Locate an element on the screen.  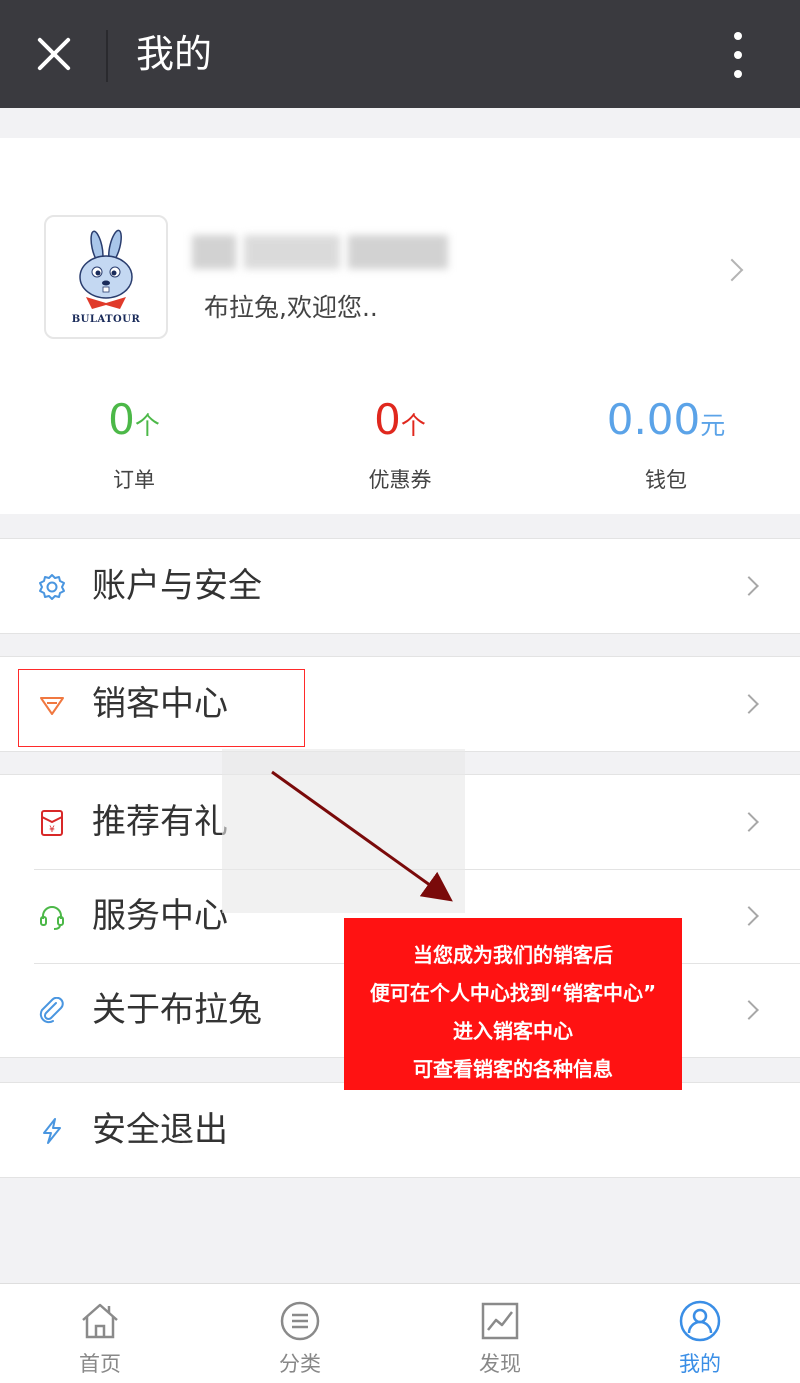
user-icon is located at coordinates (700, 1321).